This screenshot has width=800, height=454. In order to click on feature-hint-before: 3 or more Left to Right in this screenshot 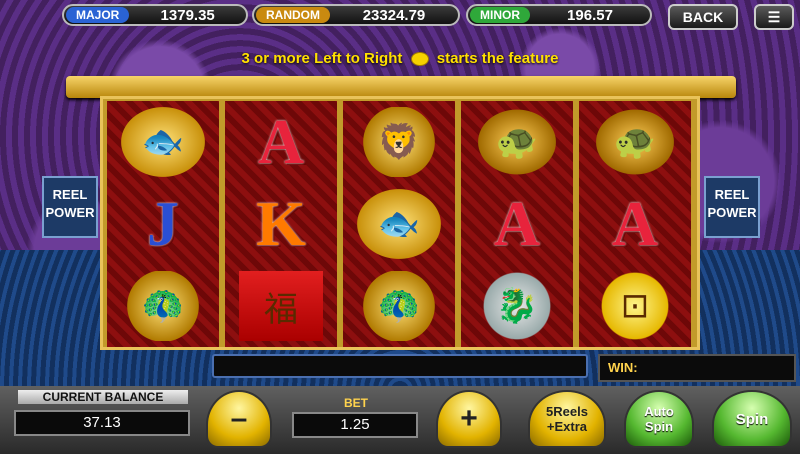, I will do `click(322, 58)`.